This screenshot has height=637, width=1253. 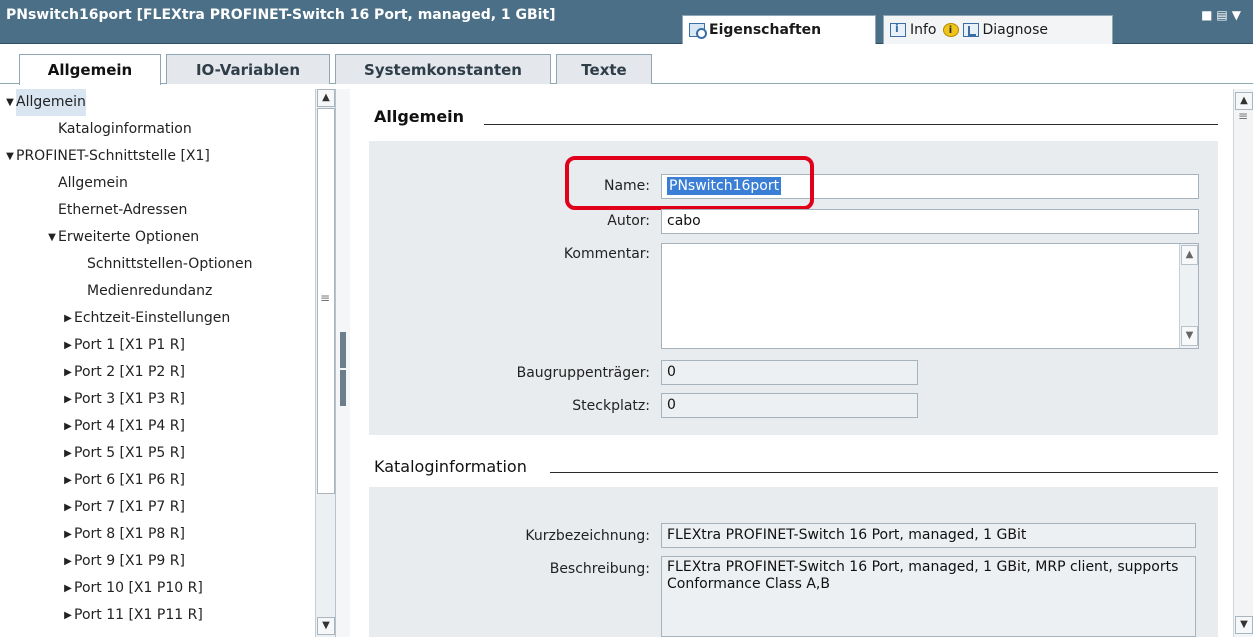 I want to click on tree-item-port-2: ▶ Port 2 [X1 P2 R], so click(x=123, y=372).